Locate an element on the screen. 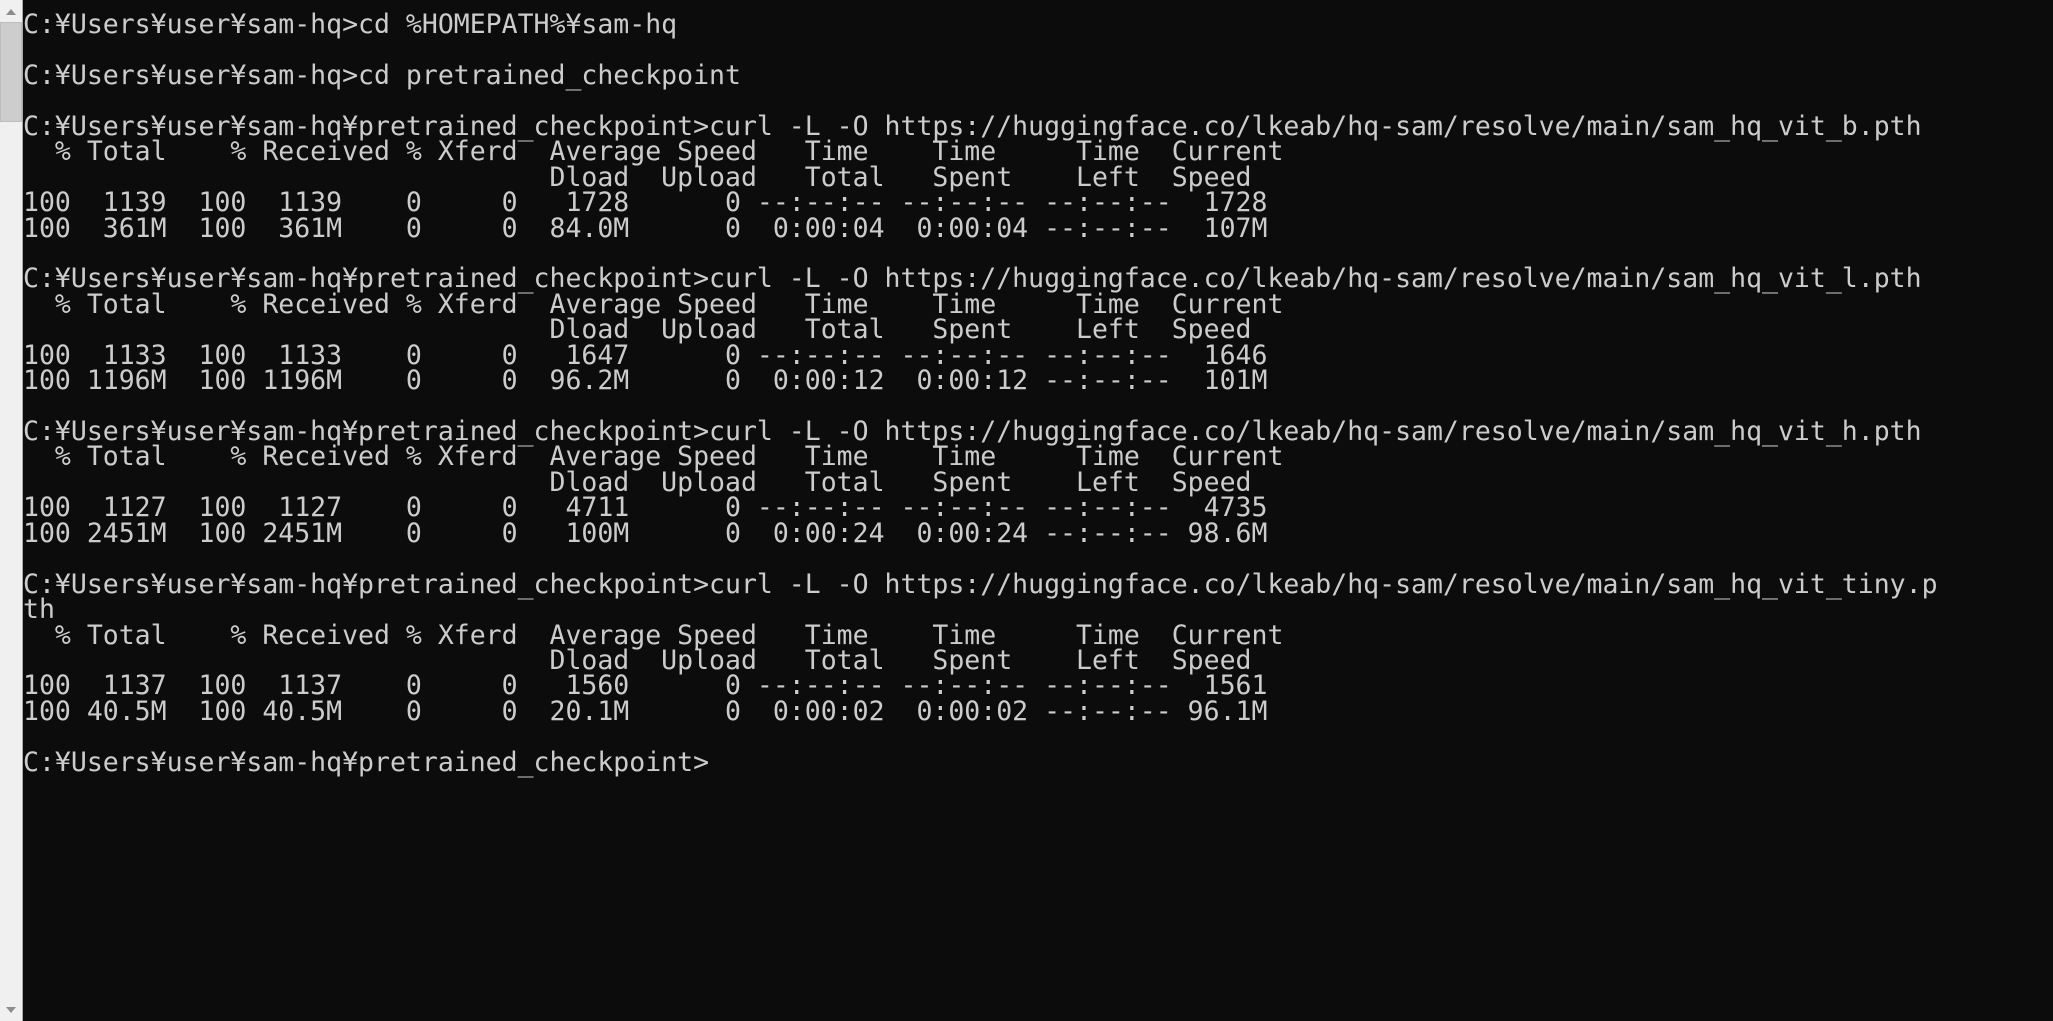 Image resolution: width=2053 pixels, height=1021 pixels. triangle-down-glyph is located at coordinates (11, 1010).